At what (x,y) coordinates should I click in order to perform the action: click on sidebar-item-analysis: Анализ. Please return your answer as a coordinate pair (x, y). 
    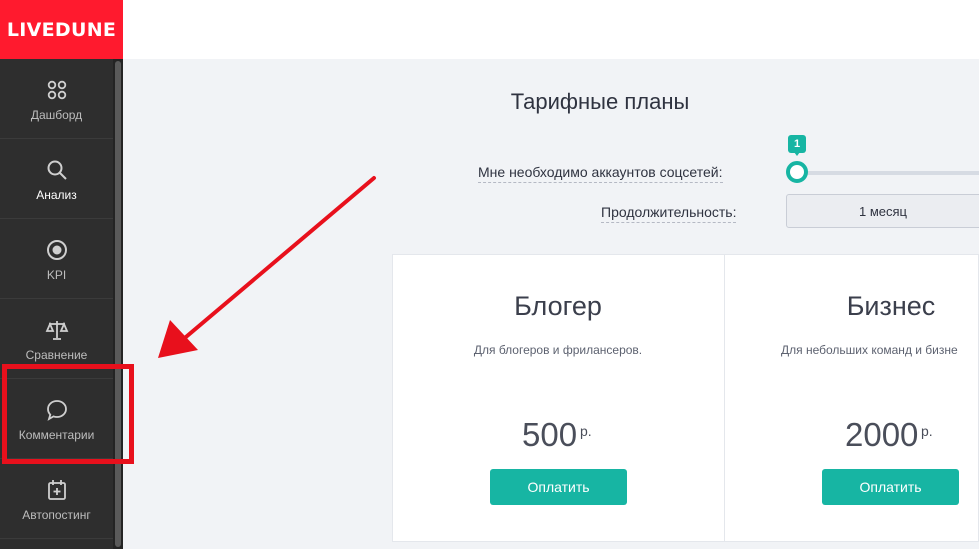
    Looking at the image, I should click on (56, 179).